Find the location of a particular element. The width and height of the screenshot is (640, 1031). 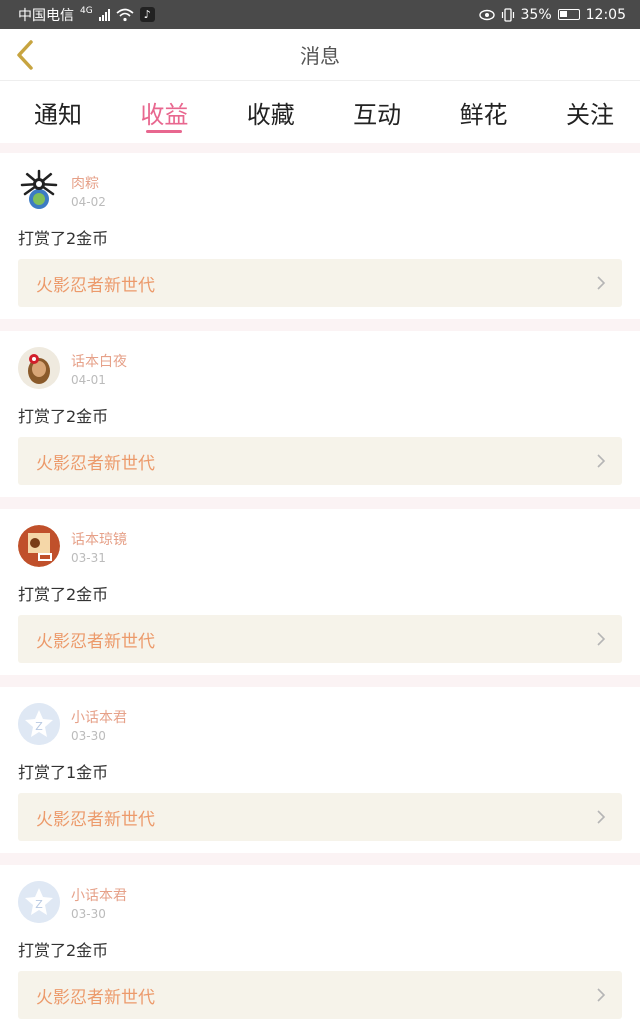

page-title: 消息 is located at coordinates (320, 56).